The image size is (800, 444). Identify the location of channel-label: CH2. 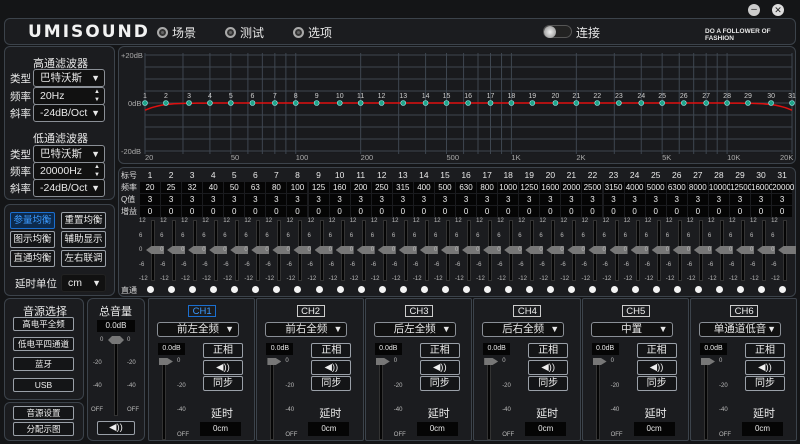
(310, 311).